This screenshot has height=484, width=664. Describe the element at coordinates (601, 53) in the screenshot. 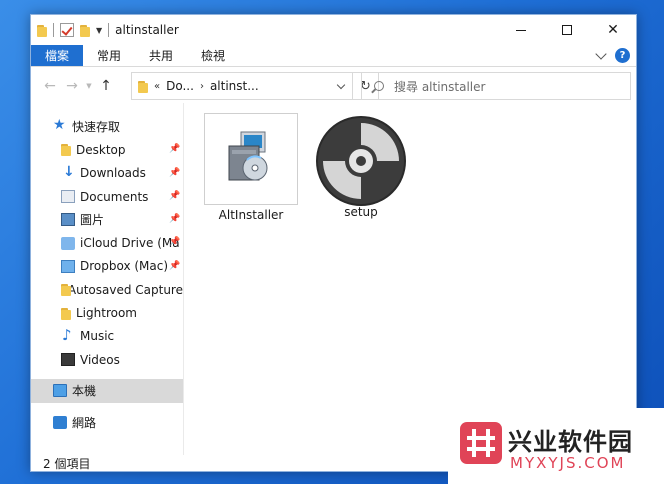

I see `expand-ribbon-icon` at that location.